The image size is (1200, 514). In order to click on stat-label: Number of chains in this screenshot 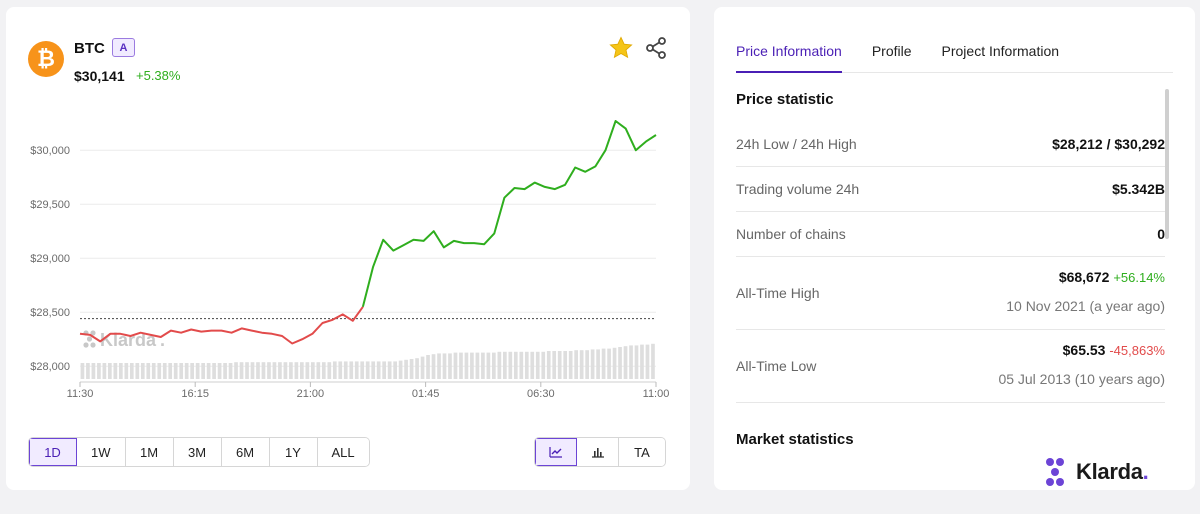, I will do `click(791, 234)`.